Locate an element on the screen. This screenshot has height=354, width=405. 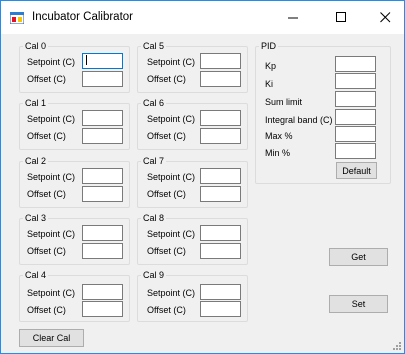
cal-1-offset-label: Offset (C) is located at coordinates (46, 136).